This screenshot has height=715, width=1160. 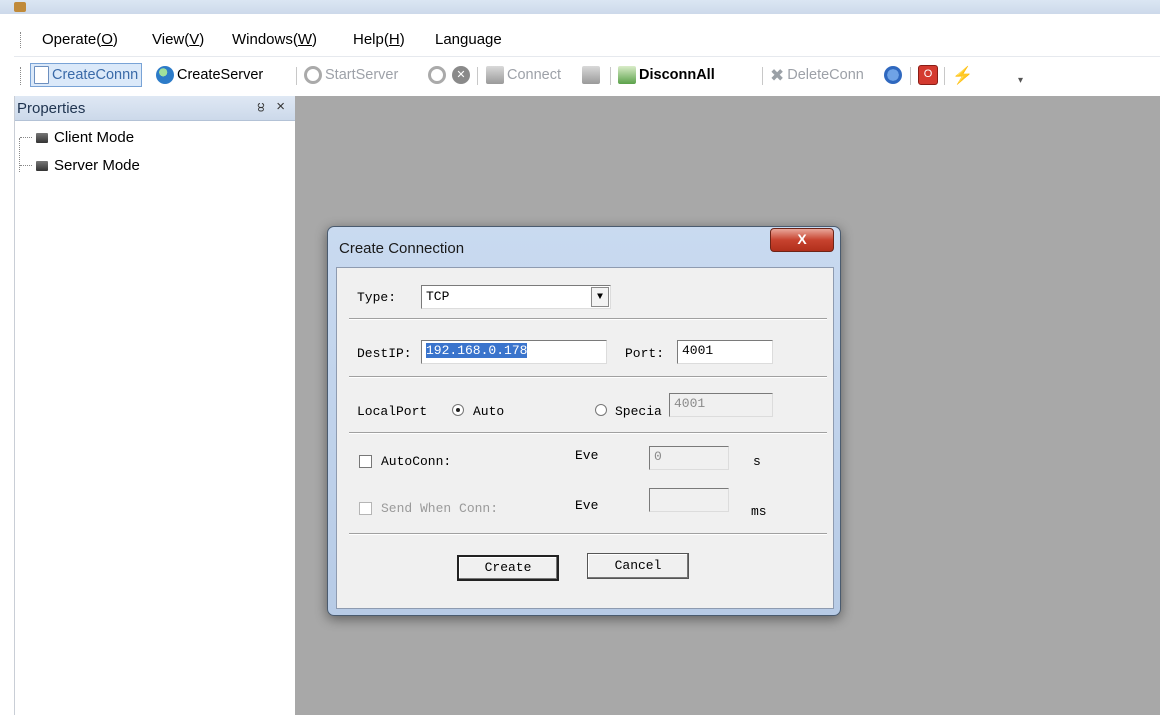 What do you see at coordinates (365, 508) in the screenshot?
I see `send-when-conn-checkbox` at bounding box center [365, 508].